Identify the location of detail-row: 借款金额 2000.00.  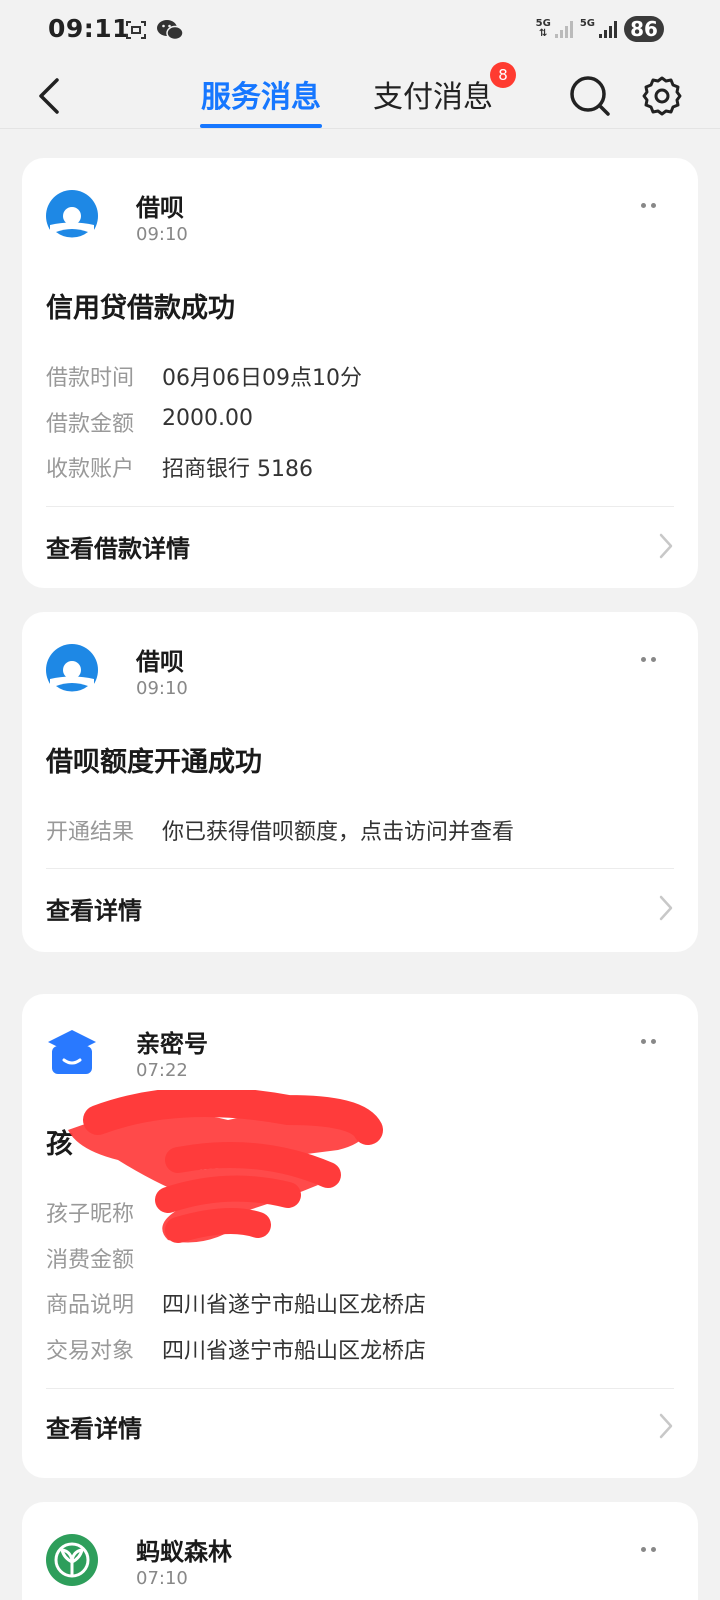
(149, 422).